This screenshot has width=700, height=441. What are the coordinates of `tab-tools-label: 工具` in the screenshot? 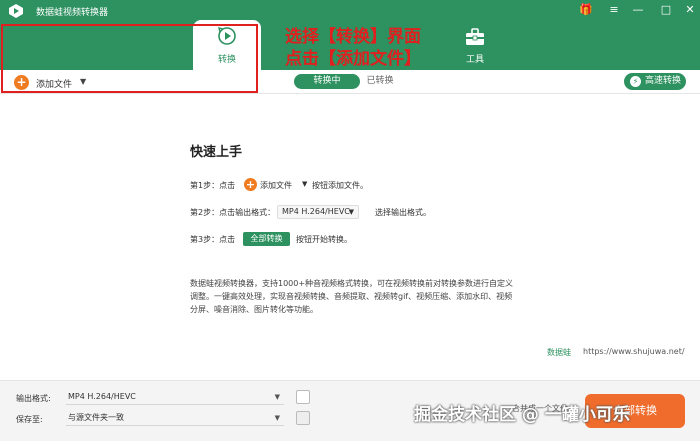 It's located at (474, 60).